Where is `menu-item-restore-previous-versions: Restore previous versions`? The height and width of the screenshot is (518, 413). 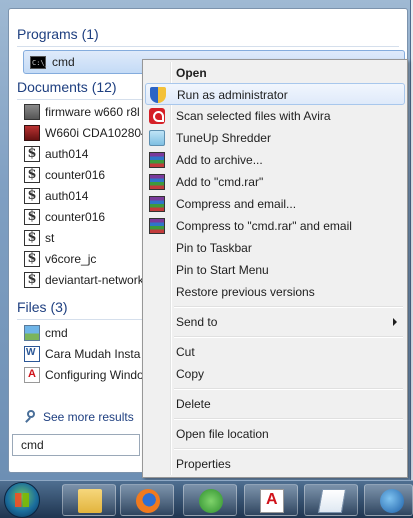 menu-item-restore-previous-versions: Restore previous versions is located at coordinates (275, 292).